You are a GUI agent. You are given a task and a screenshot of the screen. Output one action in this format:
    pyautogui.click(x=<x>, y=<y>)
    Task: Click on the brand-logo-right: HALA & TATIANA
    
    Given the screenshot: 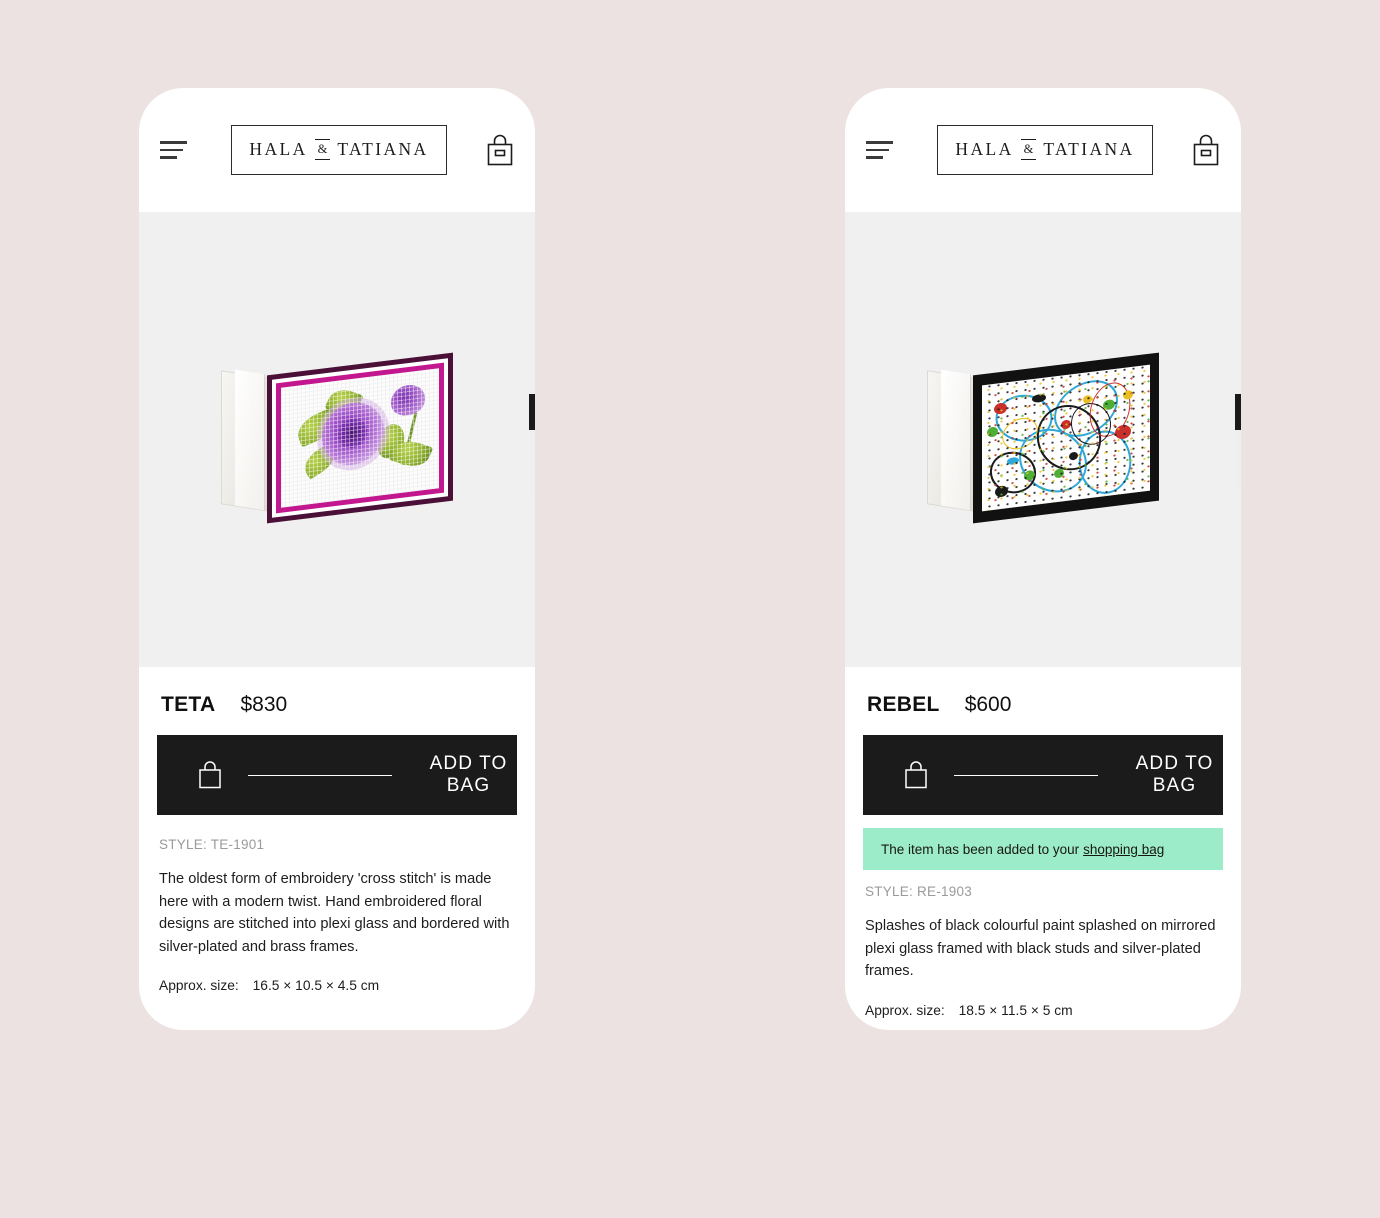 What is the action you would take?
    pyautogui.click(x=1045, y=150)
    